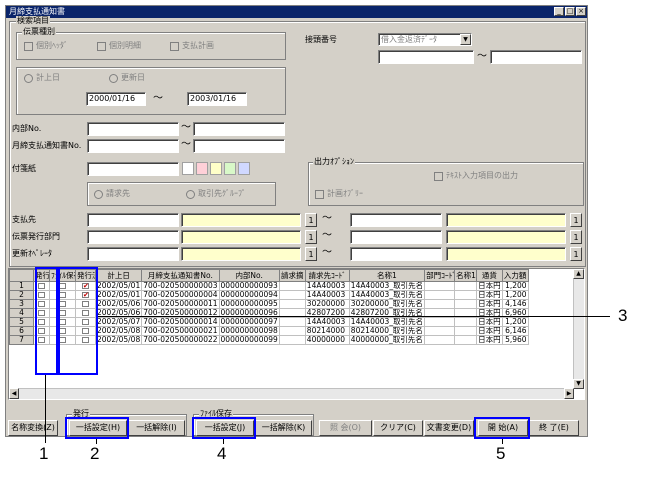 The height and width of the screenshot is (494, 645). I want to click on prefix-select: 借入金返済ﾃﾞｰﾀ, so click(425, 39).